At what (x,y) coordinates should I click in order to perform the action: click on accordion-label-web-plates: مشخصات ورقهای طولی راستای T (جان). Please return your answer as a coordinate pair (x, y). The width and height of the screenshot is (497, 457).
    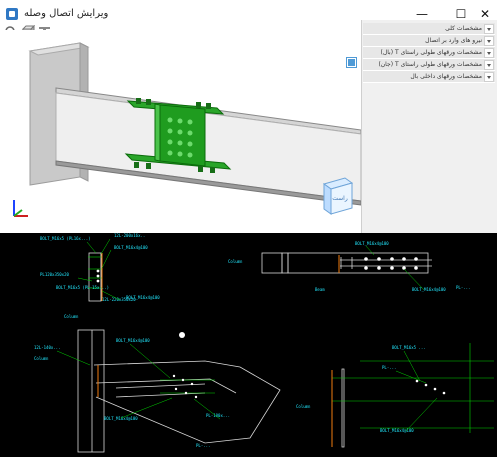
    Looking at the image, I should click on (430, 64).